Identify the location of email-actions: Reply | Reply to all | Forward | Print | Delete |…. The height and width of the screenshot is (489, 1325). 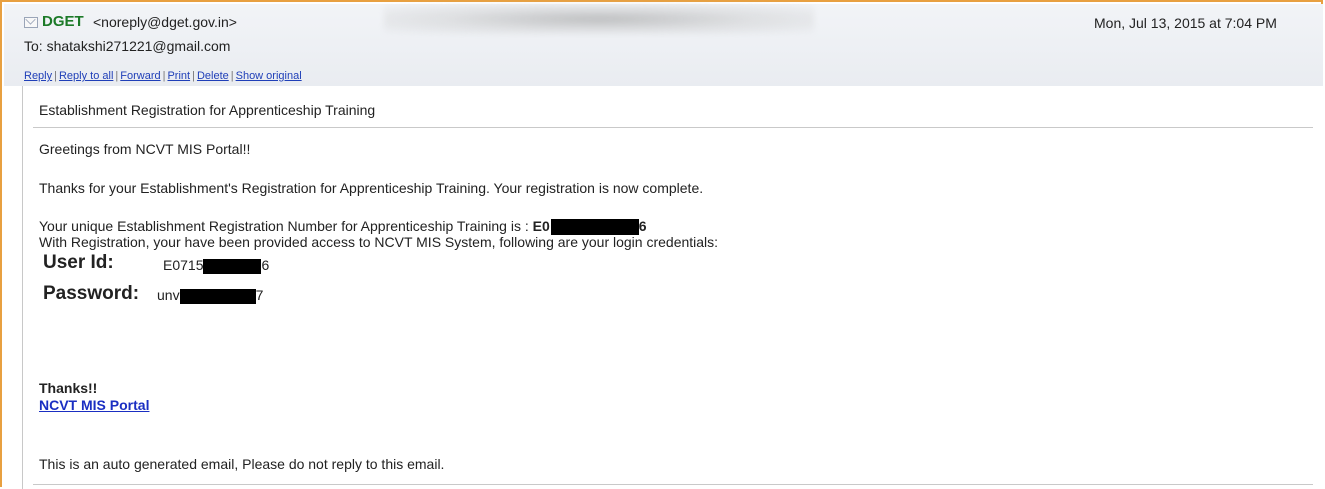
(163, 76).